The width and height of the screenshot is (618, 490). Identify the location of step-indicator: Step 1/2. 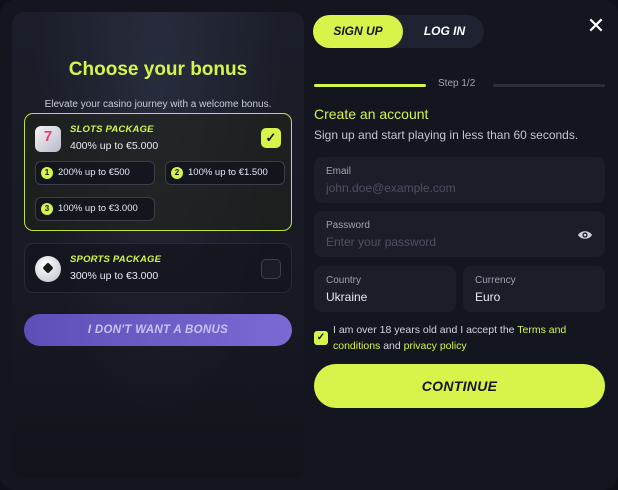
(457, 83).